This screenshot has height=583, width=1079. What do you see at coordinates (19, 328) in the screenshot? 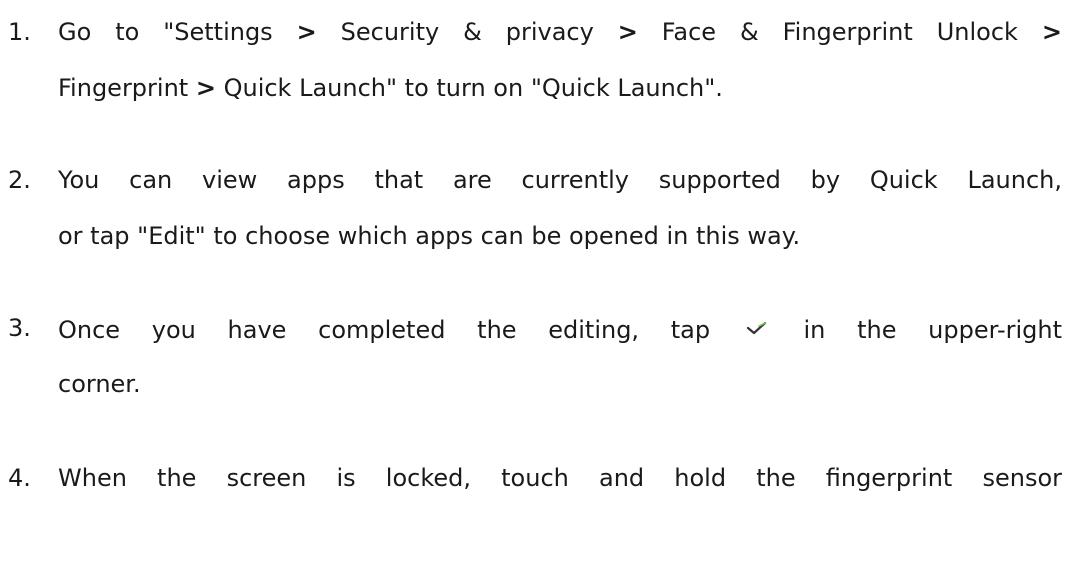
I see `step-number: 3.` at bounding box center [19, 328].